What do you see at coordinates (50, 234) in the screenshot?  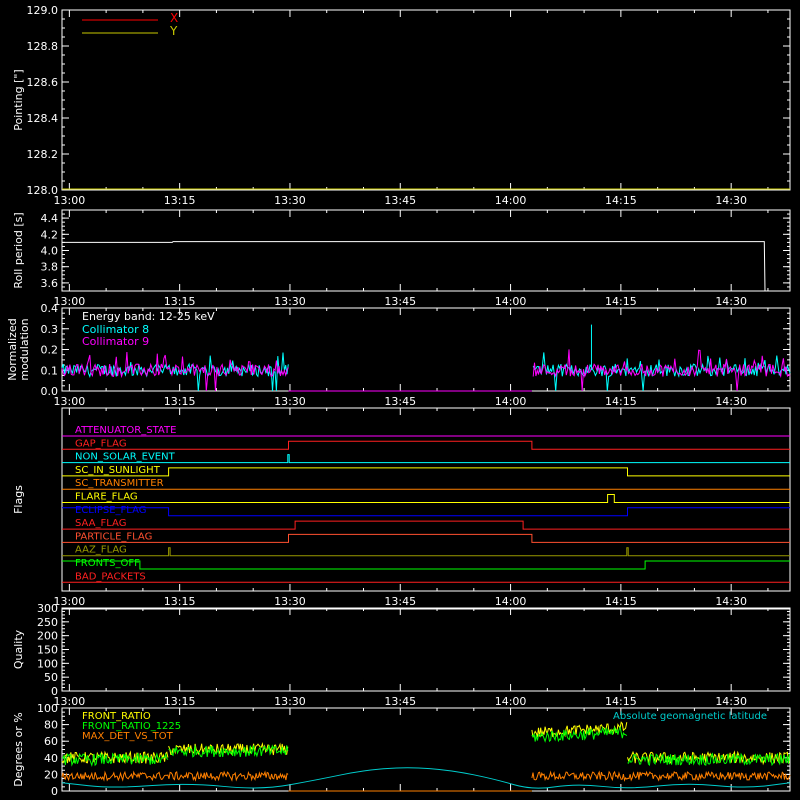 I see `y-tick-label: 4.2` at bounding box center [50, 234].